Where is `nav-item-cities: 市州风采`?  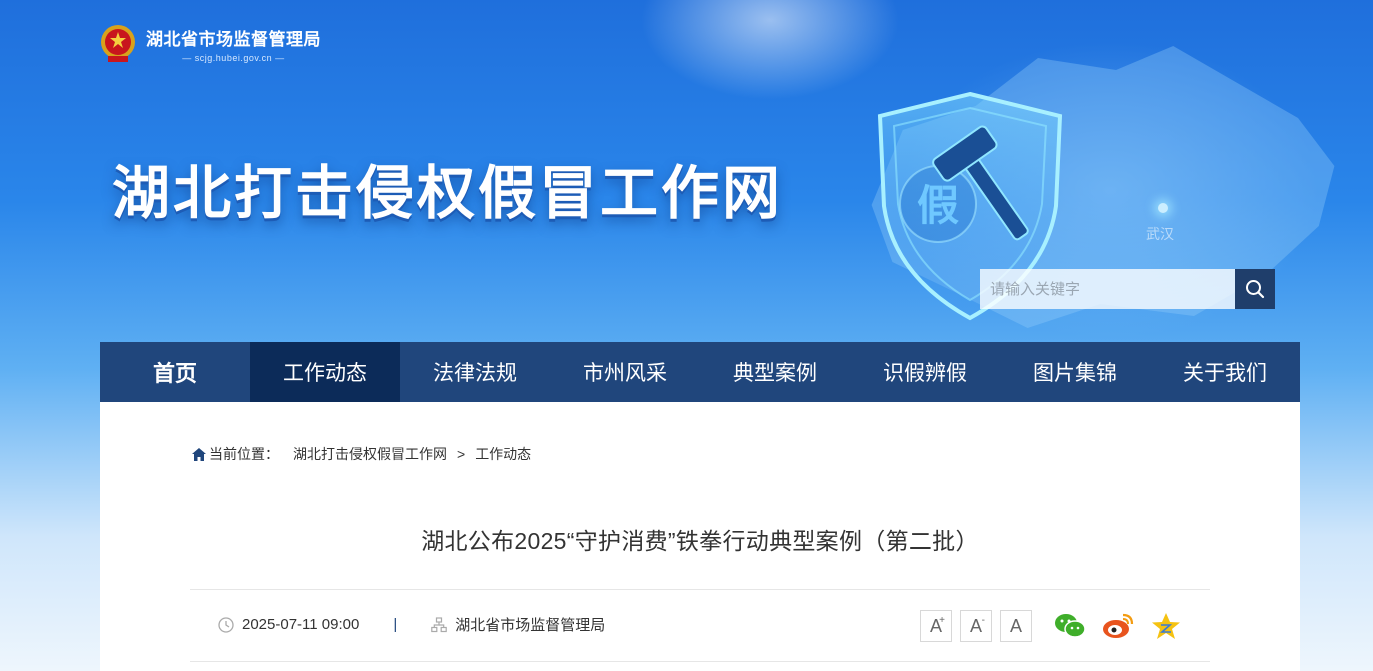
nav-item-cities: 市州风采 is located at coordinates (625, 372).